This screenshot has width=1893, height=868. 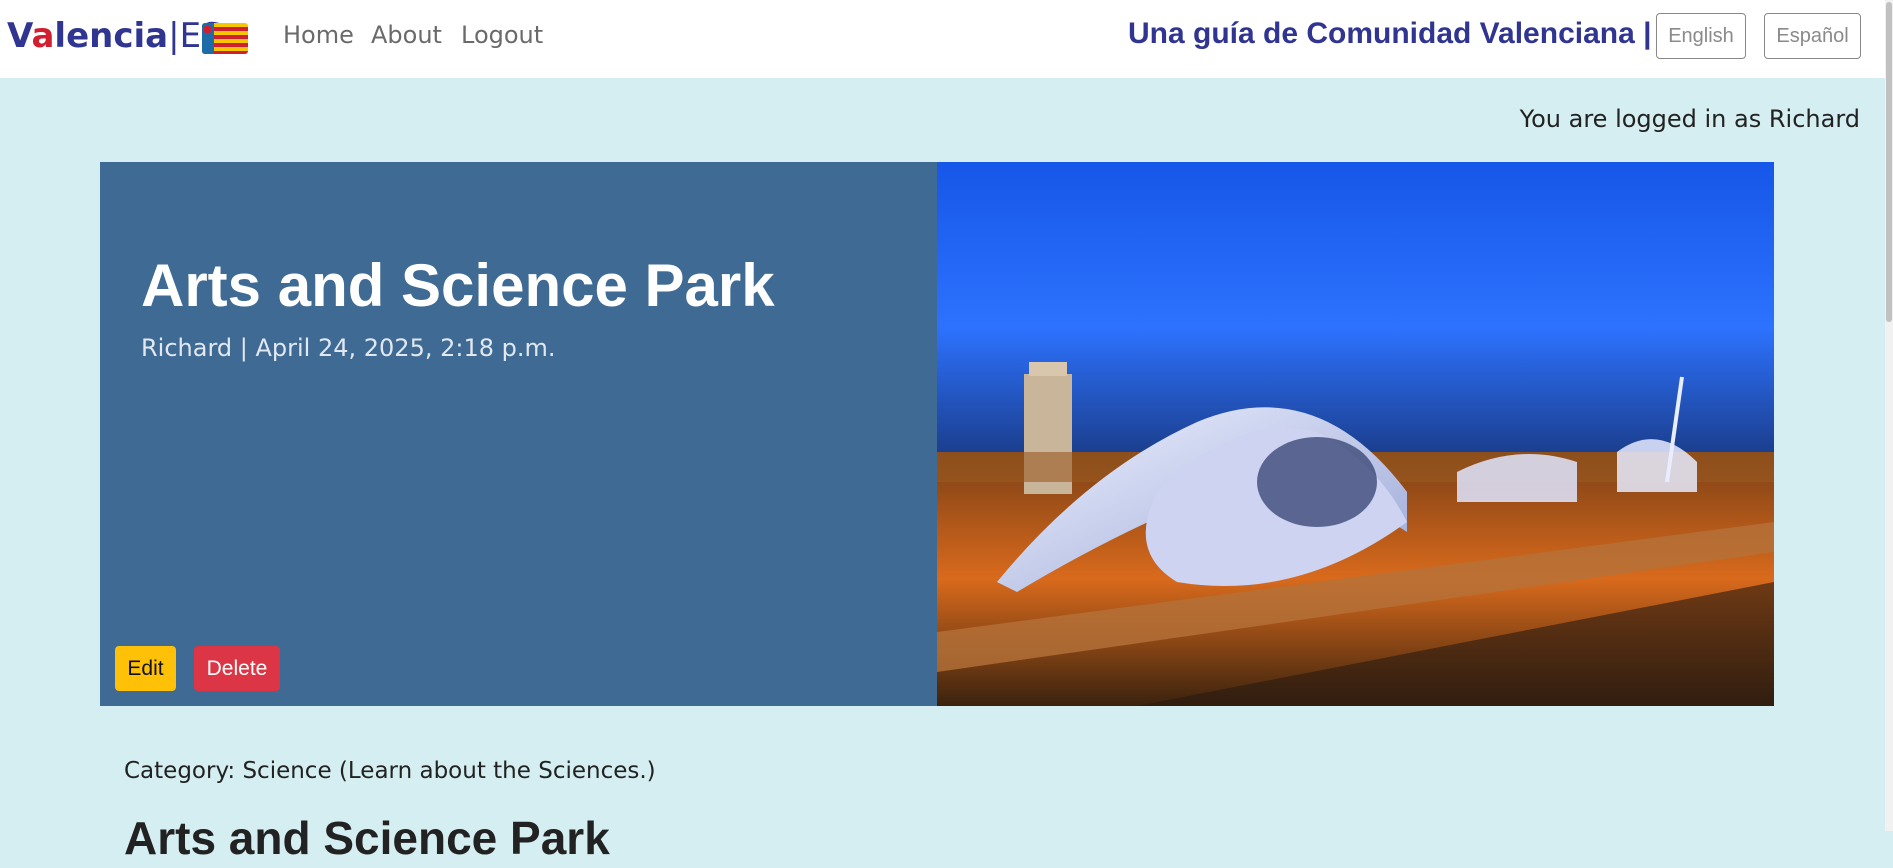 What do you see at coordinates (348, 348) in the screenshot?
I see `post-meta: Richard | April 24, 2025, 2:18 p.m.` at bounding box center [348, 348].